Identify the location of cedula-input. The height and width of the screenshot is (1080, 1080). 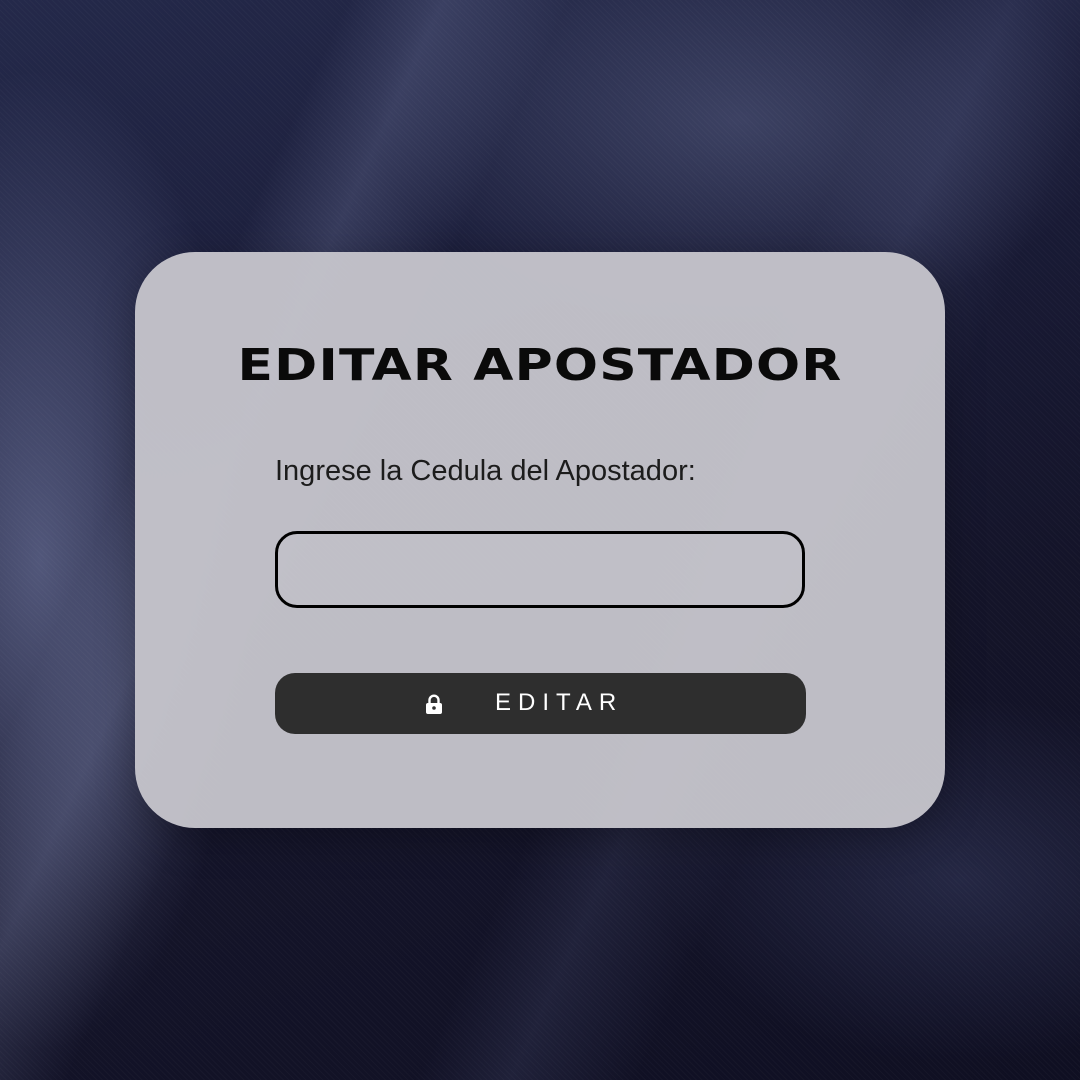
(540, 569).